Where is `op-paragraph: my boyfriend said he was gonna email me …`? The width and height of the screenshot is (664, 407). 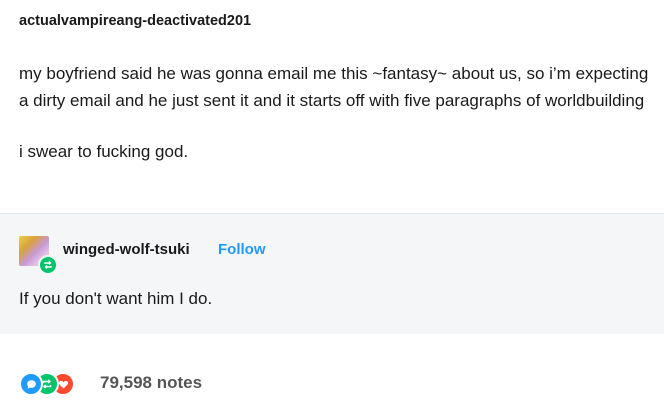 op-paragraph: my boyfriend said he was gonna email me … is located at coordinates (334, 87).